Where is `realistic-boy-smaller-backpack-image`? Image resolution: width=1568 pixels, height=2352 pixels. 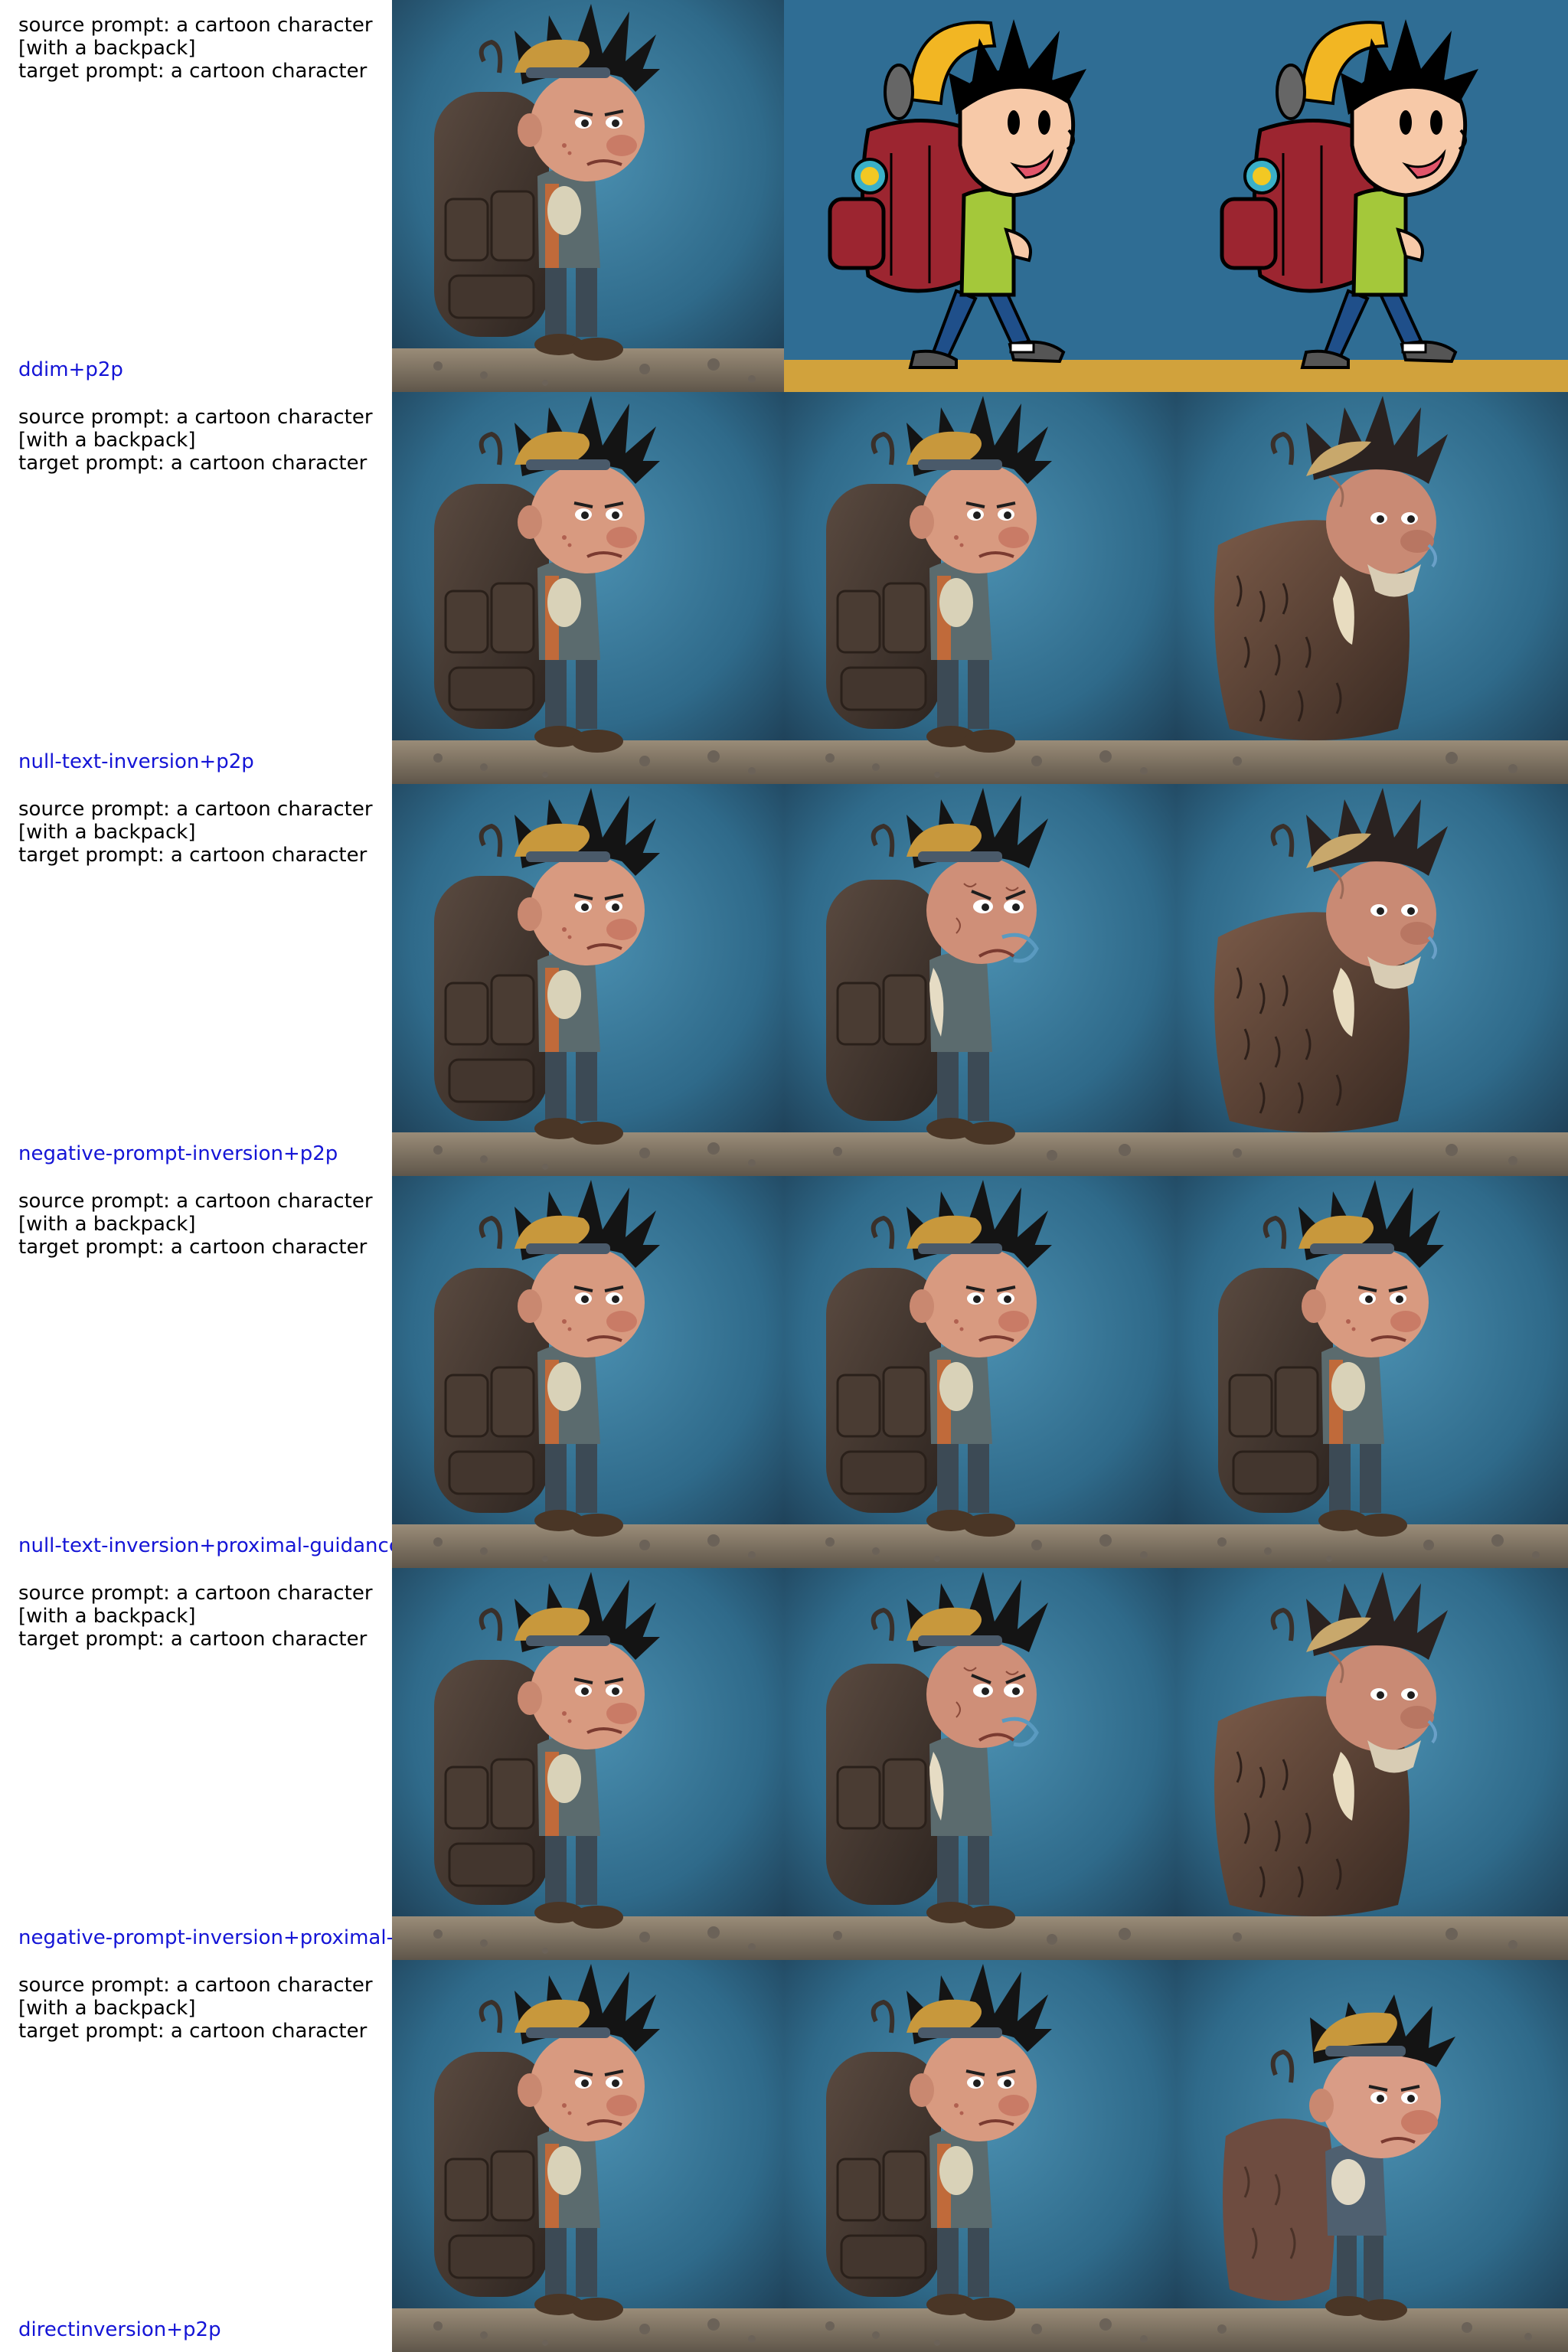
realistic-boy-smaller-backpack-image is located at coordinates (1372, 2156).